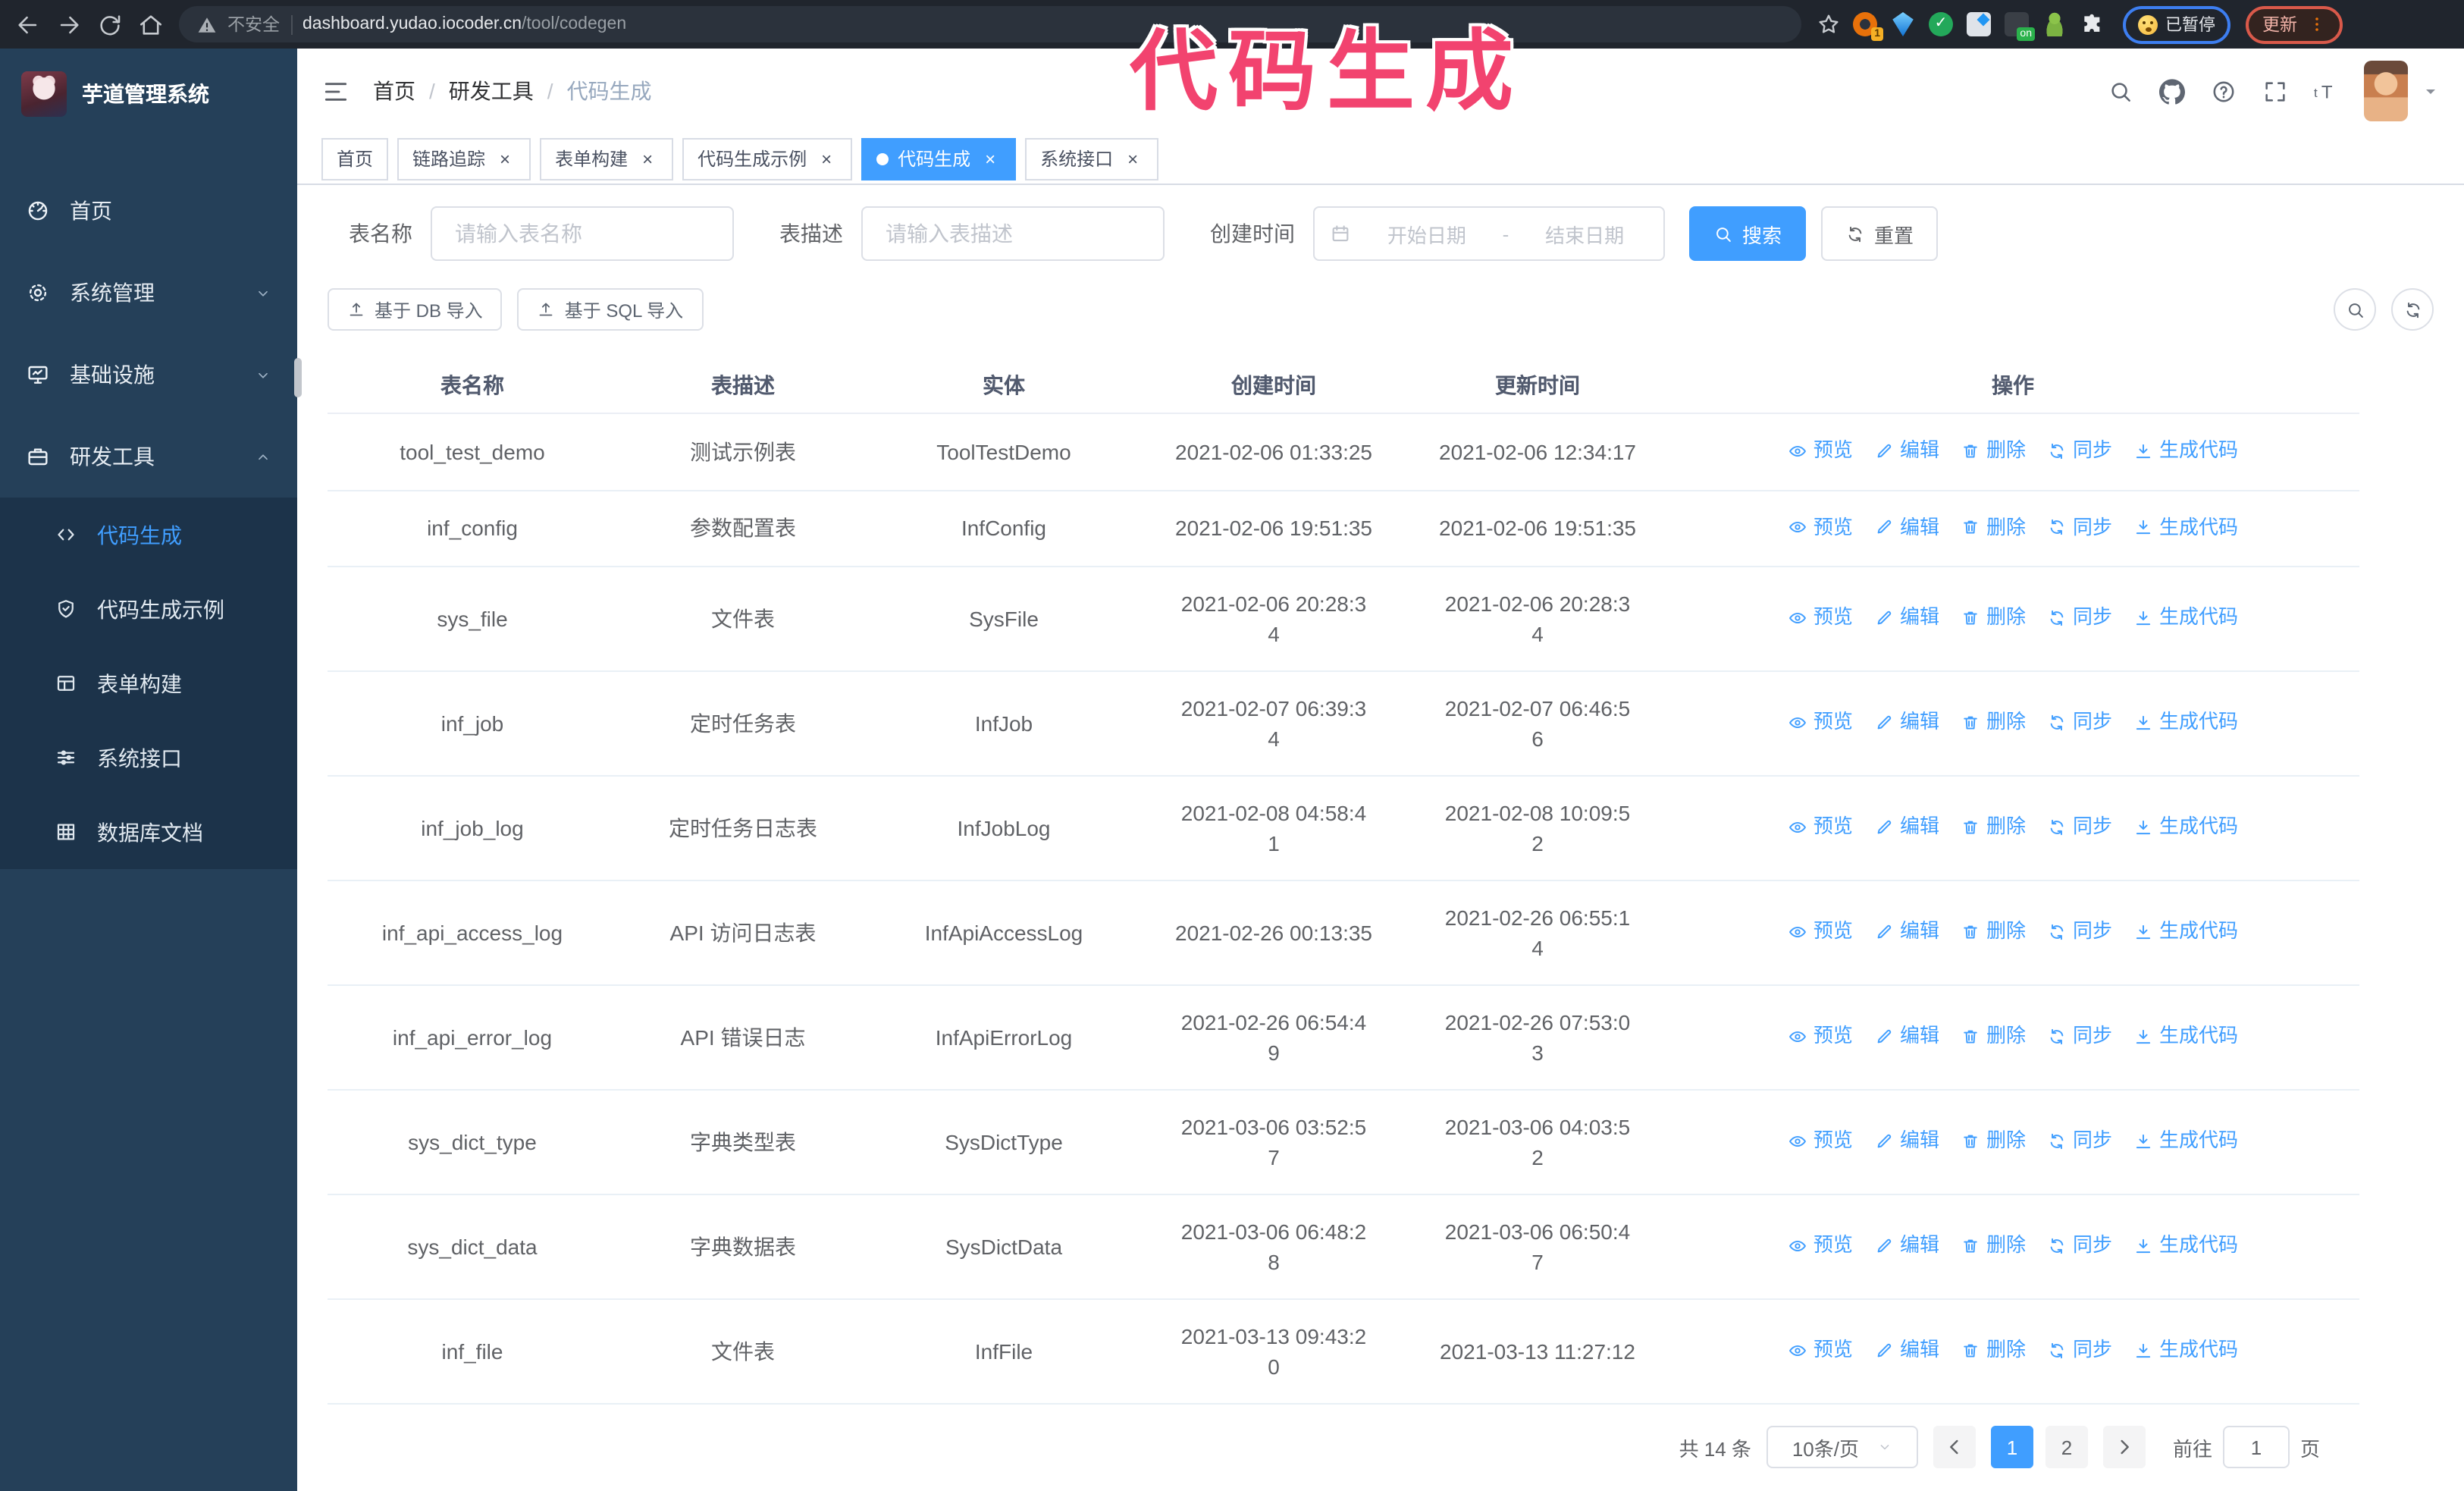 The width and height of the screenshot is (2464, 1491). I want to click on breadcrumb-item: 研发工具, so click(491, 91).